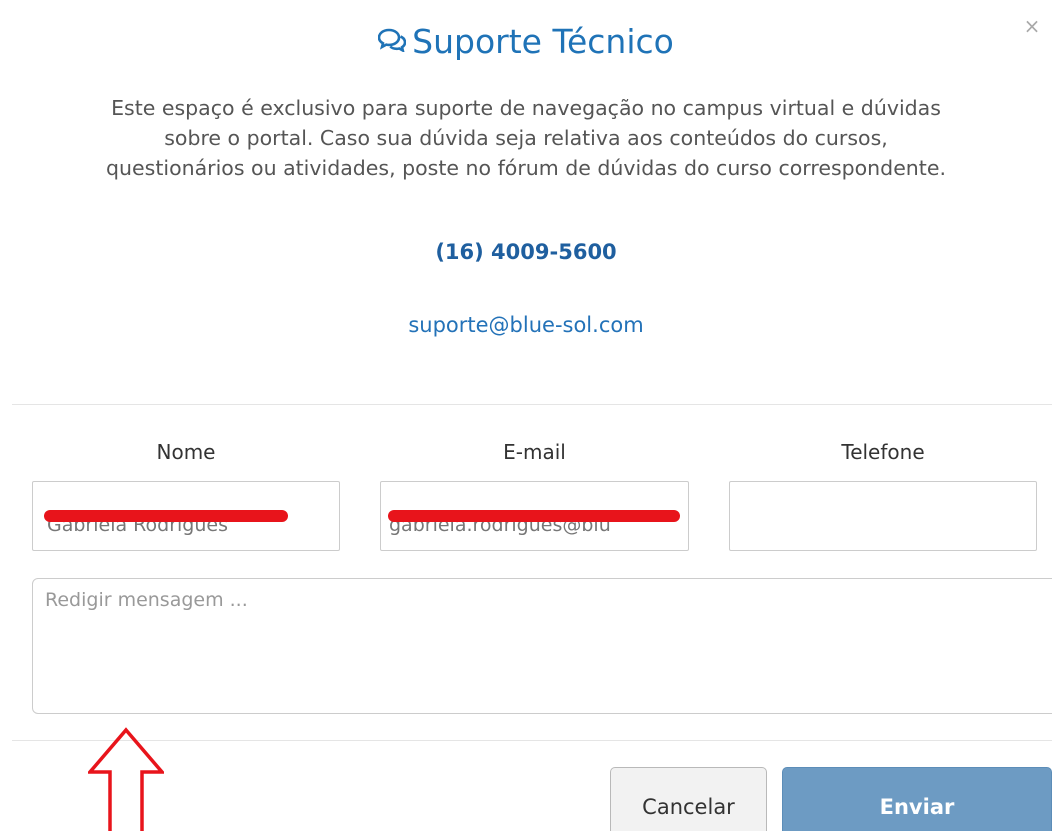 The image size is (1052, 831). Describe the element at coordinates (526, 325) in the screenshot. I see `support-email-link: suporte@blue-sol.com` at that location.